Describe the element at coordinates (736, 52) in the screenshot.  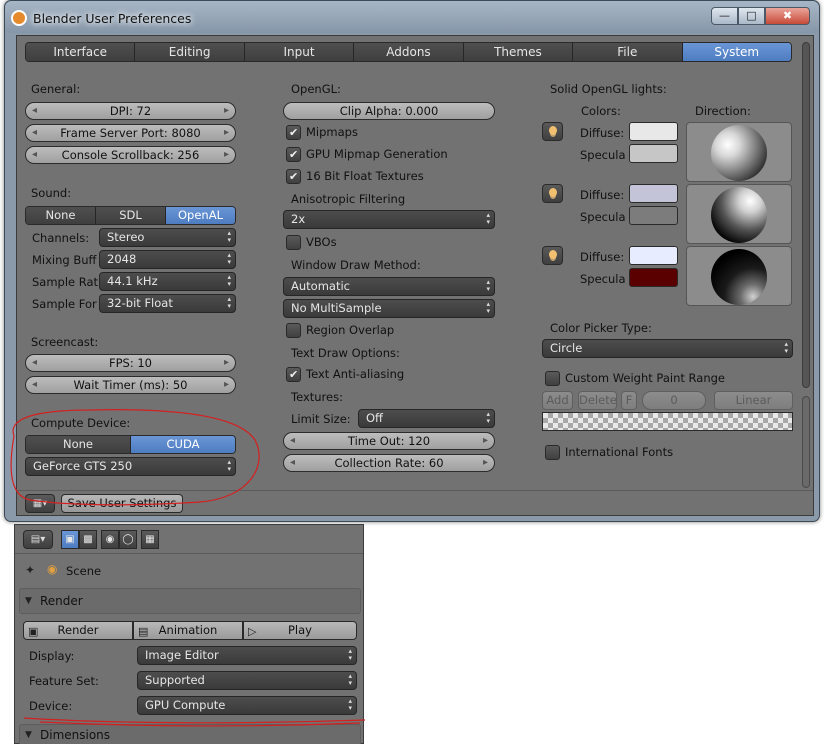
I see `tab-system: System` at that location.